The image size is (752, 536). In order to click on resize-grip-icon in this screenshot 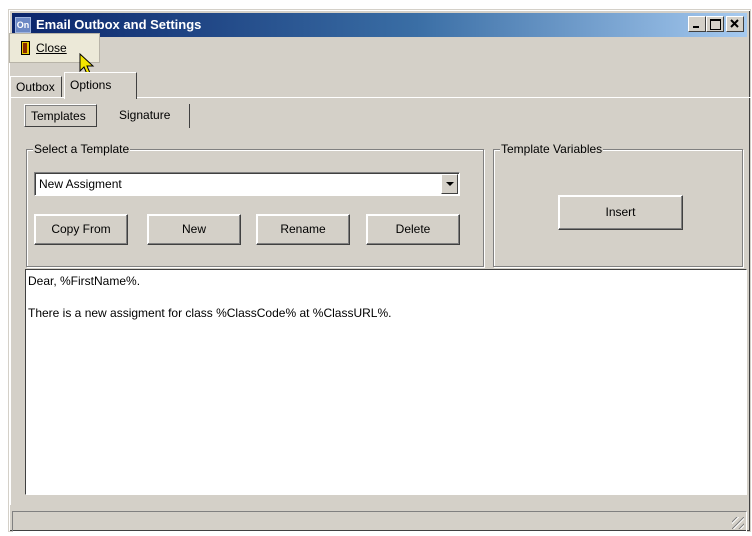, I will do `click(738, 523)`.